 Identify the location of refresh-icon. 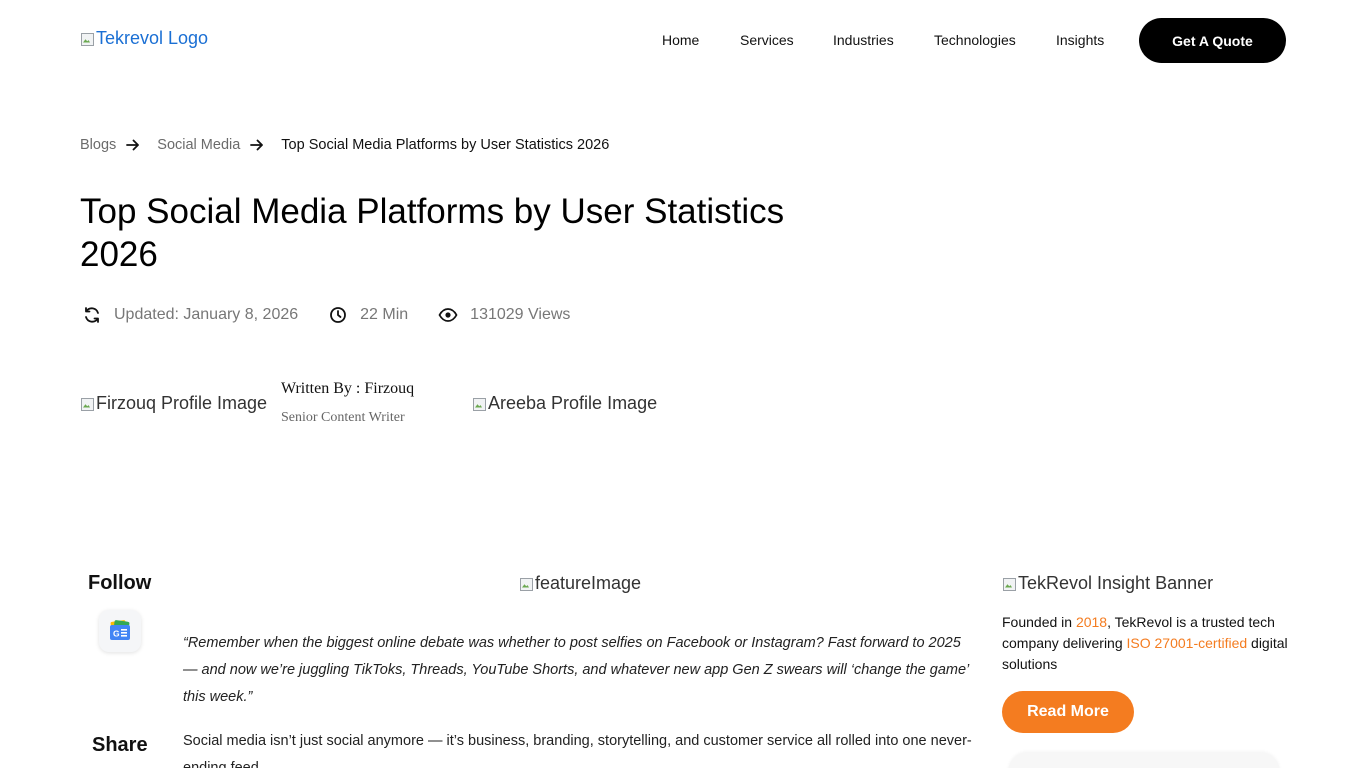
(92, 315).